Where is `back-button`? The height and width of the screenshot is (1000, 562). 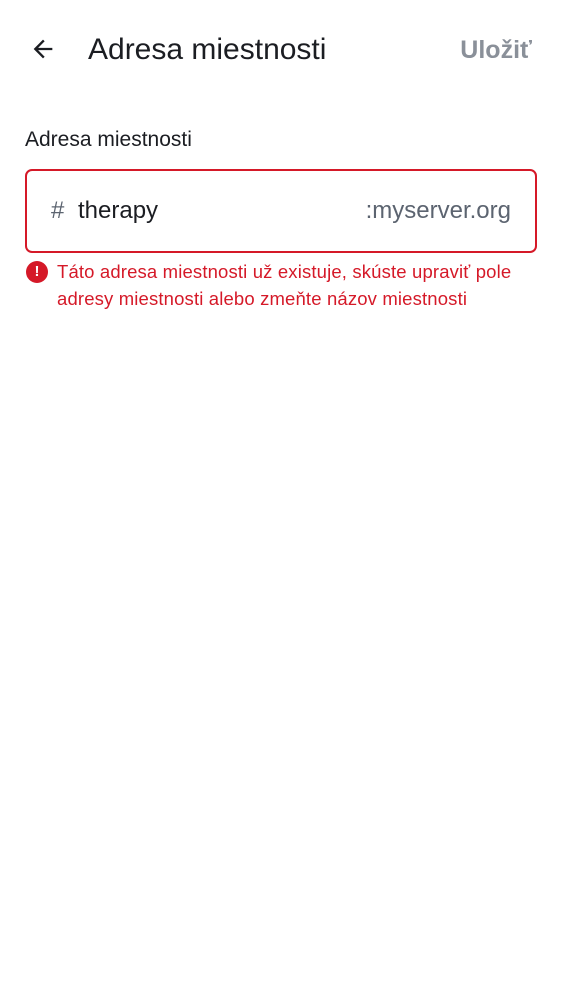 back-button is located at coordinates (43, 49).